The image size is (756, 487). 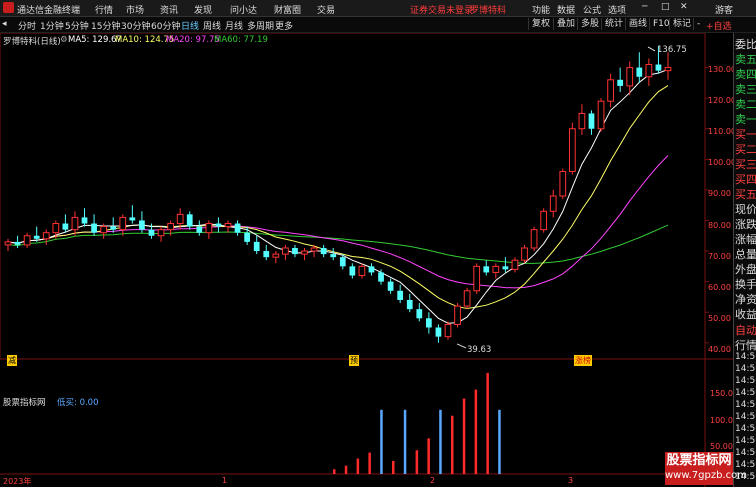 What do you see at coordinates (27, 25) in the screenshot?
I see `period-fenshi: 分时` at bounding box center [27, 25].